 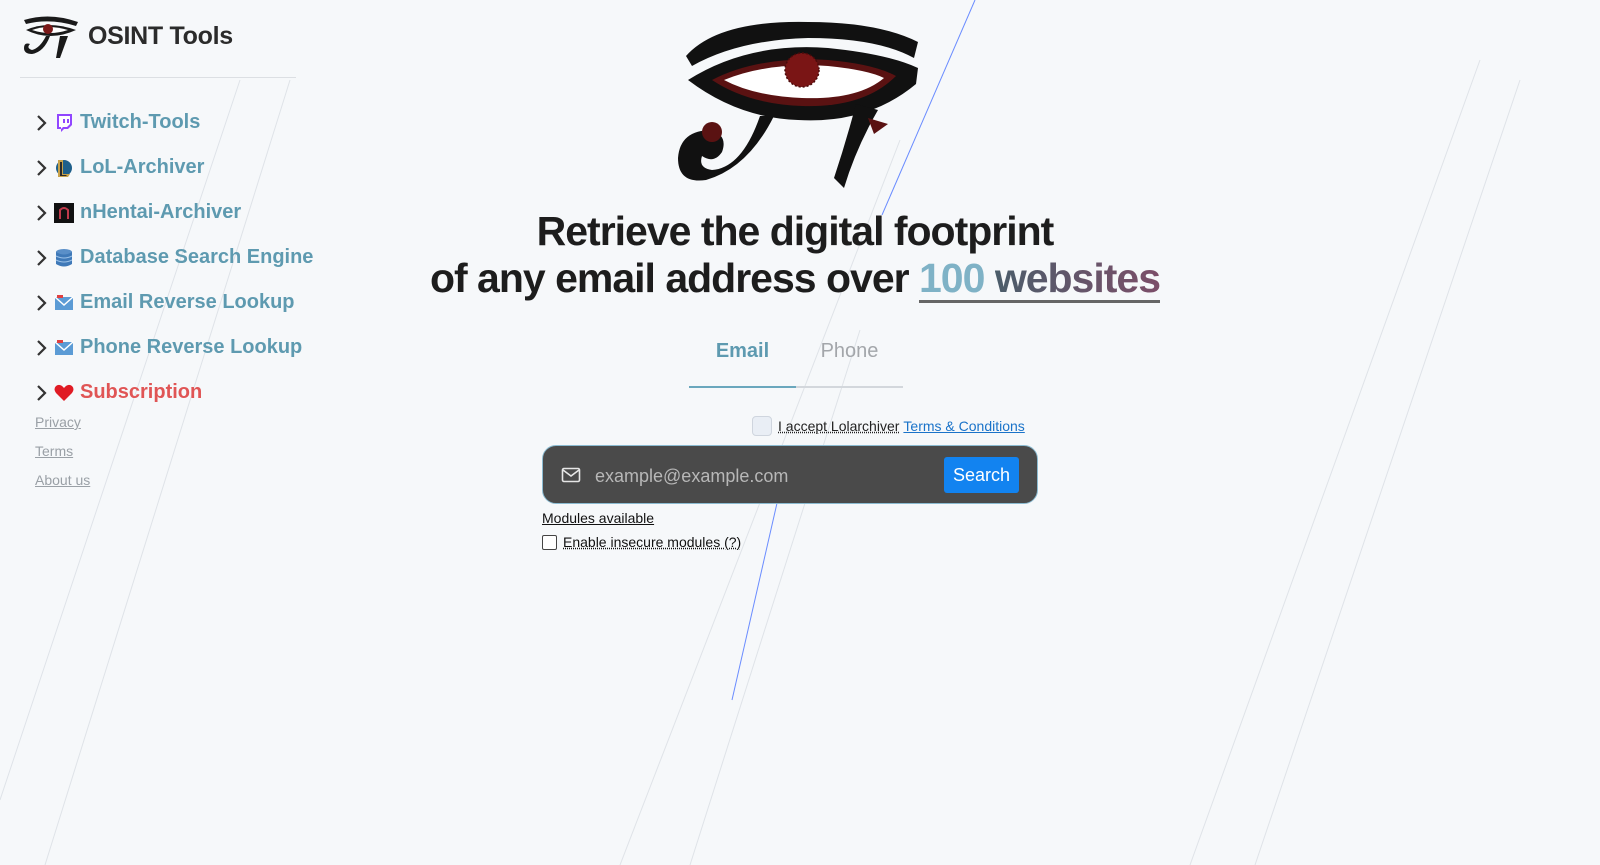 I want to click on sidebar-item-label: LoL-Archiver, so click(x=142, y=167).